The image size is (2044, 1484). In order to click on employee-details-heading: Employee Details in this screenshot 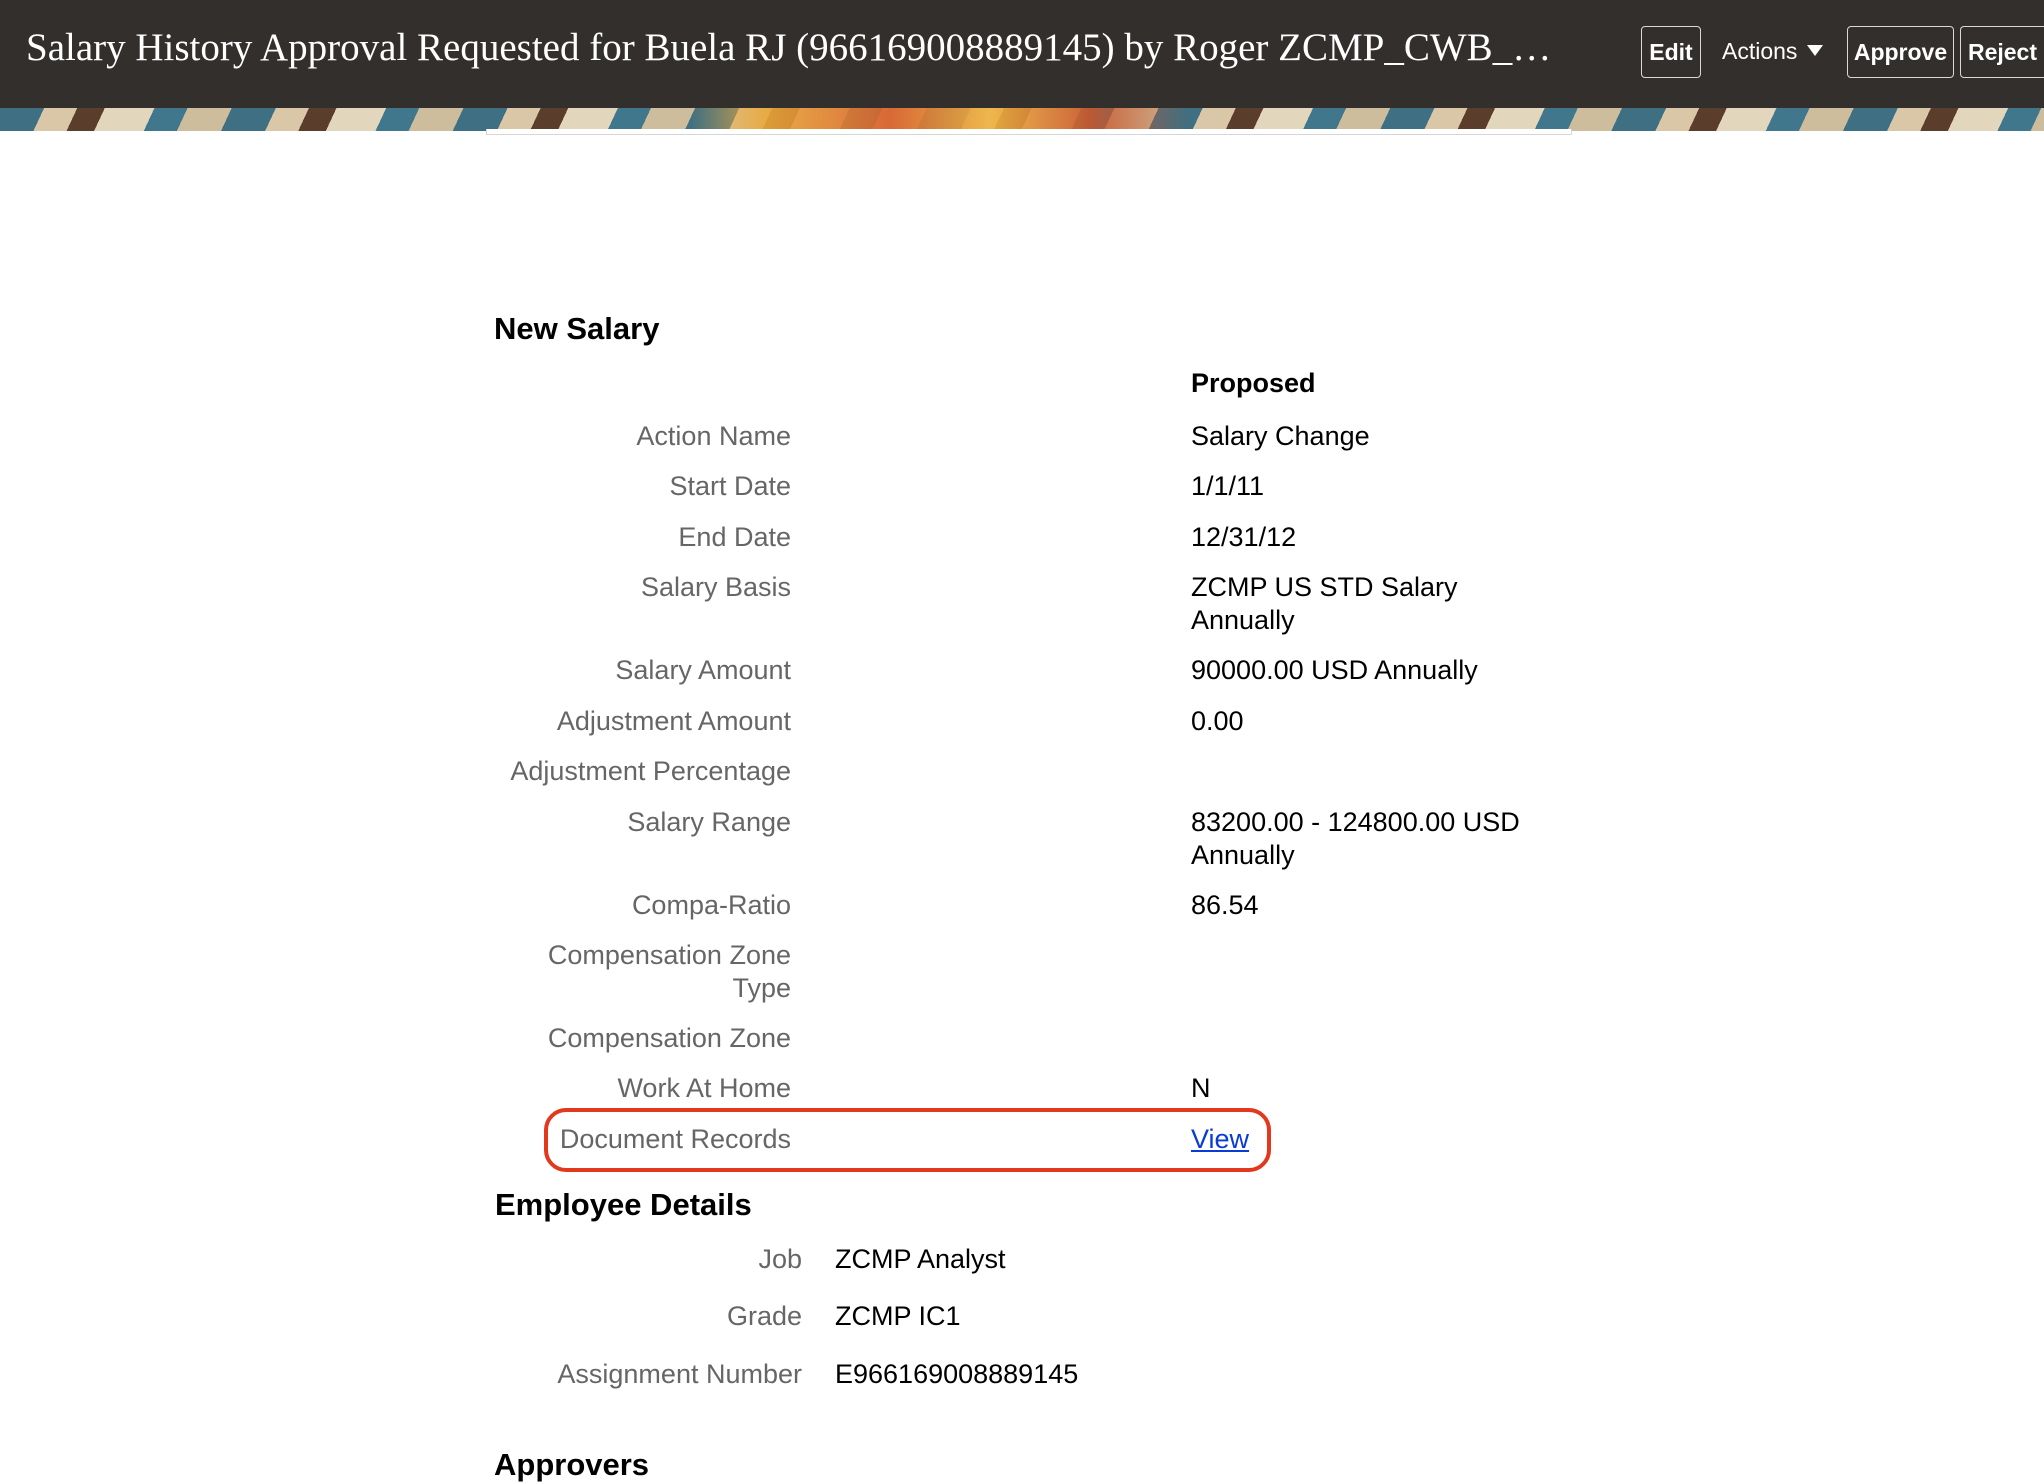, I will do `click(623, 1204)`.